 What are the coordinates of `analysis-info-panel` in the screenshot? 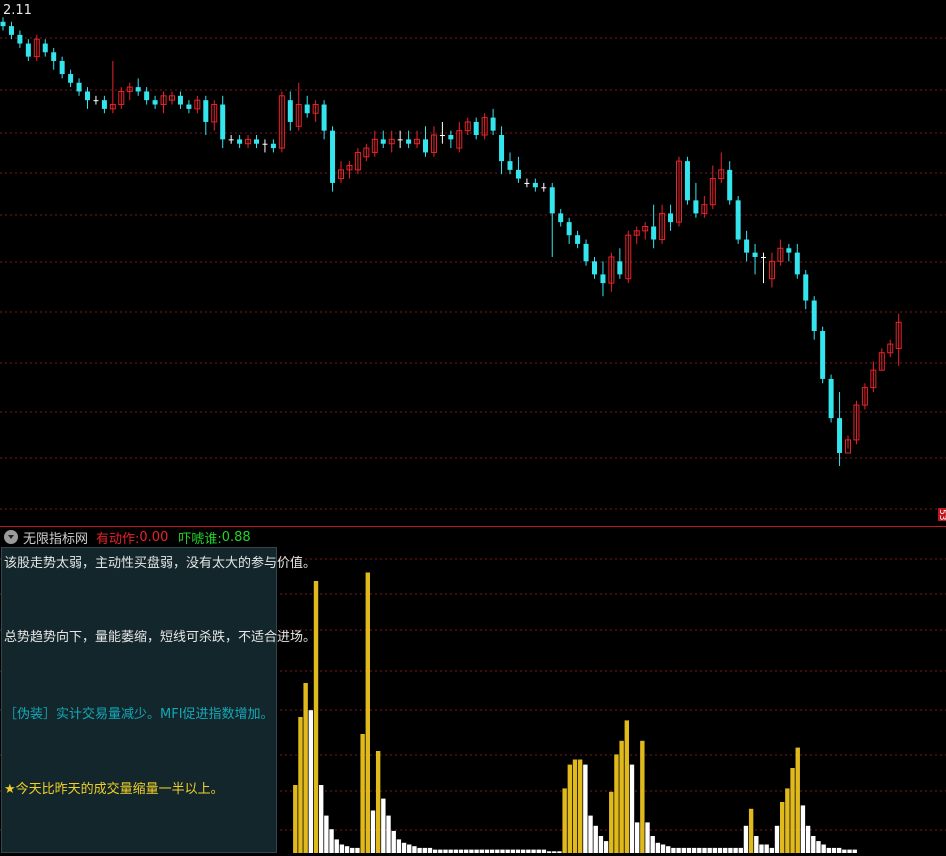 It's located at (139, 700).